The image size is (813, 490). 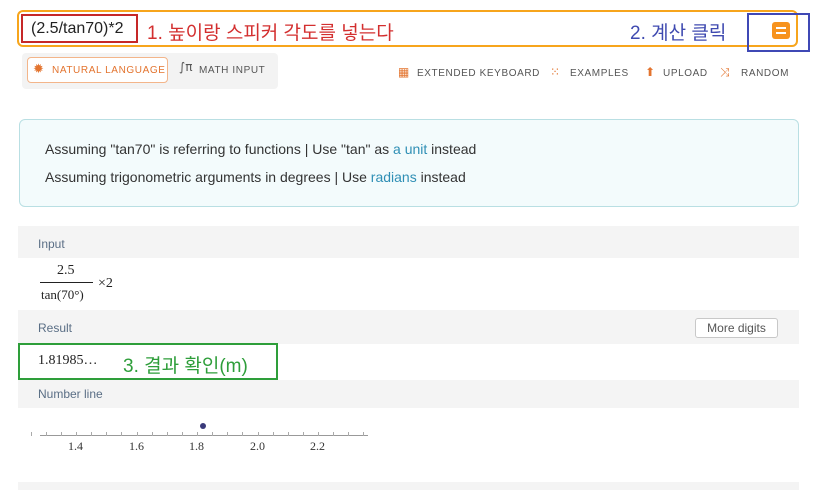 What do you see at coordinates (403, 72) in the screenshot?
I see `keyboard-icon: ▦` at bounding box center [403, 72].